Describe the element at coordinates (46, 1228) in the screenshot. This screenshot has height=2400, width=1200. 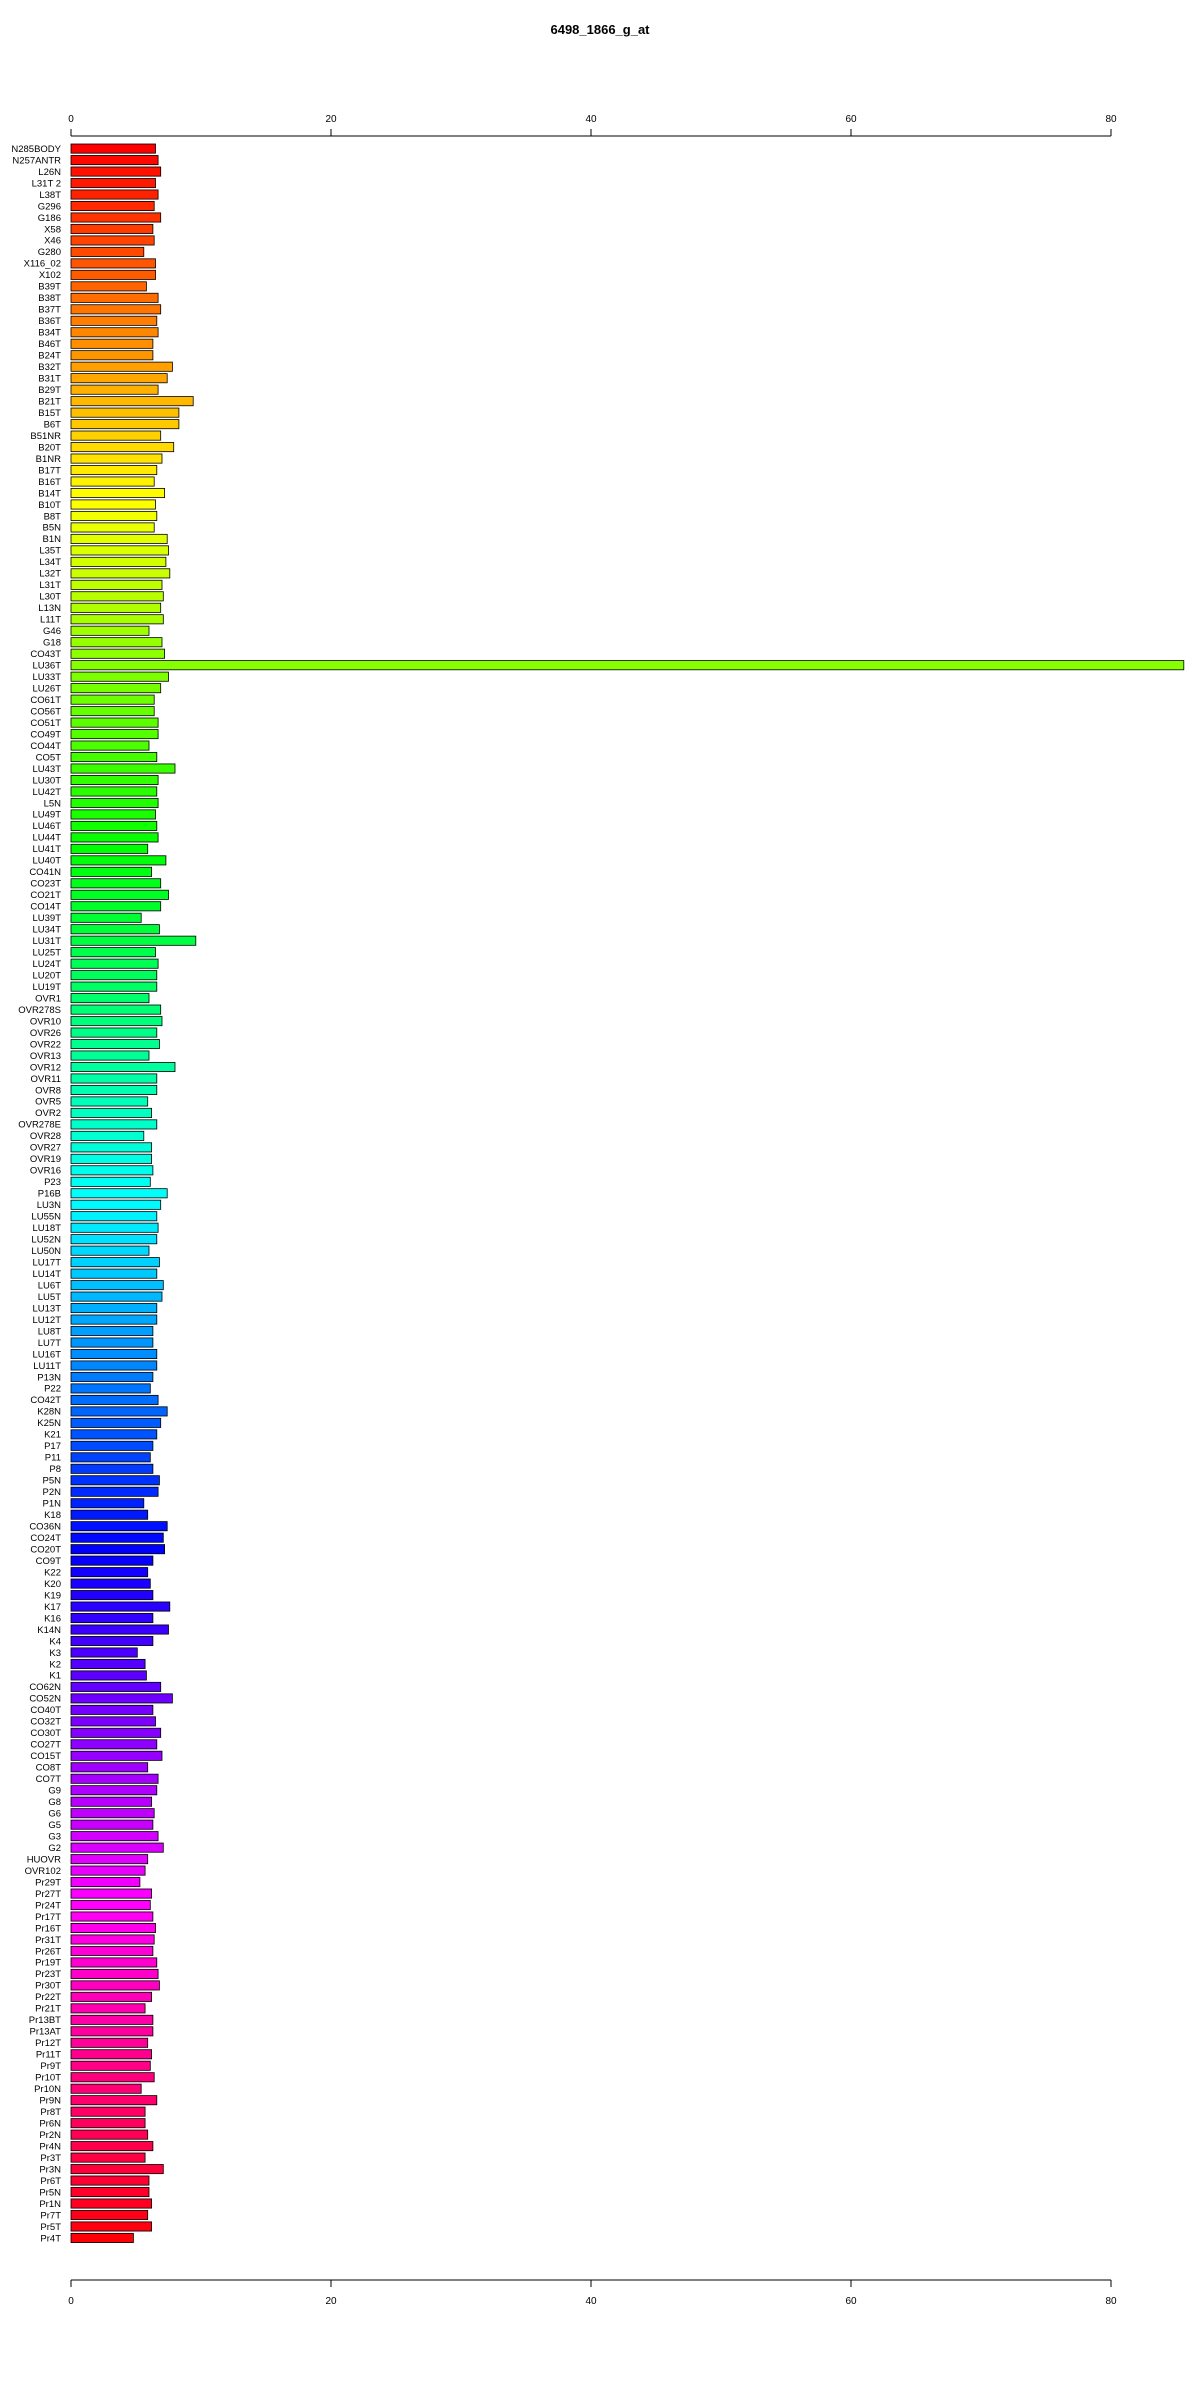
I see `category-label: LU18T` at that location.